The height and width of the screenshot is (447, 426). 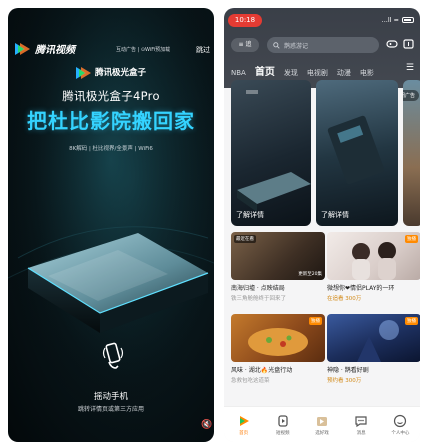 What do you see at coordinates (356, 150) in the screenshot?
I see `banner-hardware-image` at bounding box center [356, 150].